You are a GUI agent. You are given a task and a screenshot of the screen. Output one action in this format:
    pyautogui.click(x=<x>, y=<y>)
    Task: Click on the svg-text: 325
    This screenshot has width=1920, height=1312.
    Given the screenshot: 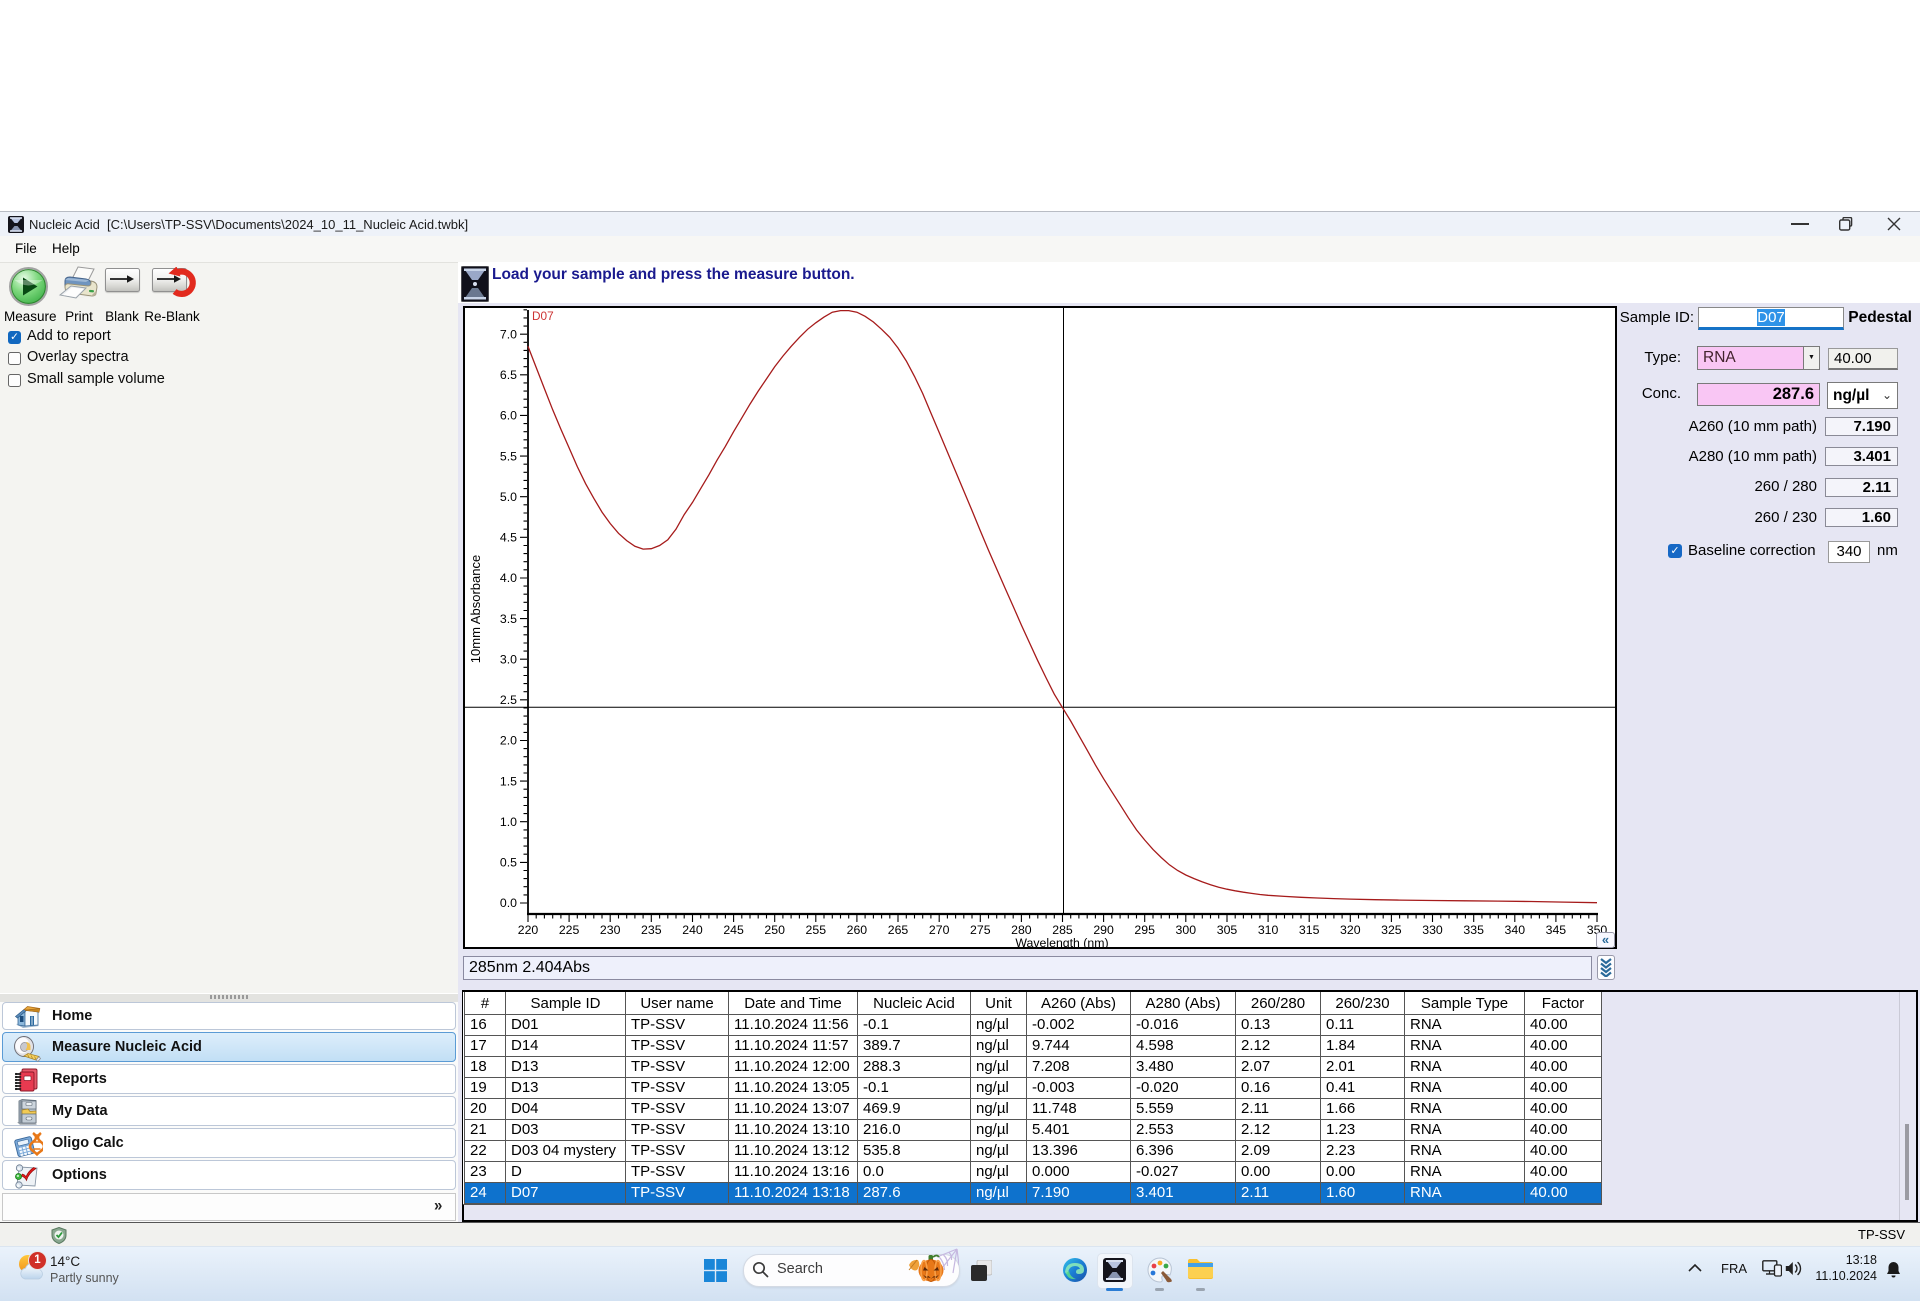 What is the action you would take?
    pyautogui.click(x=1391, y=930)
    